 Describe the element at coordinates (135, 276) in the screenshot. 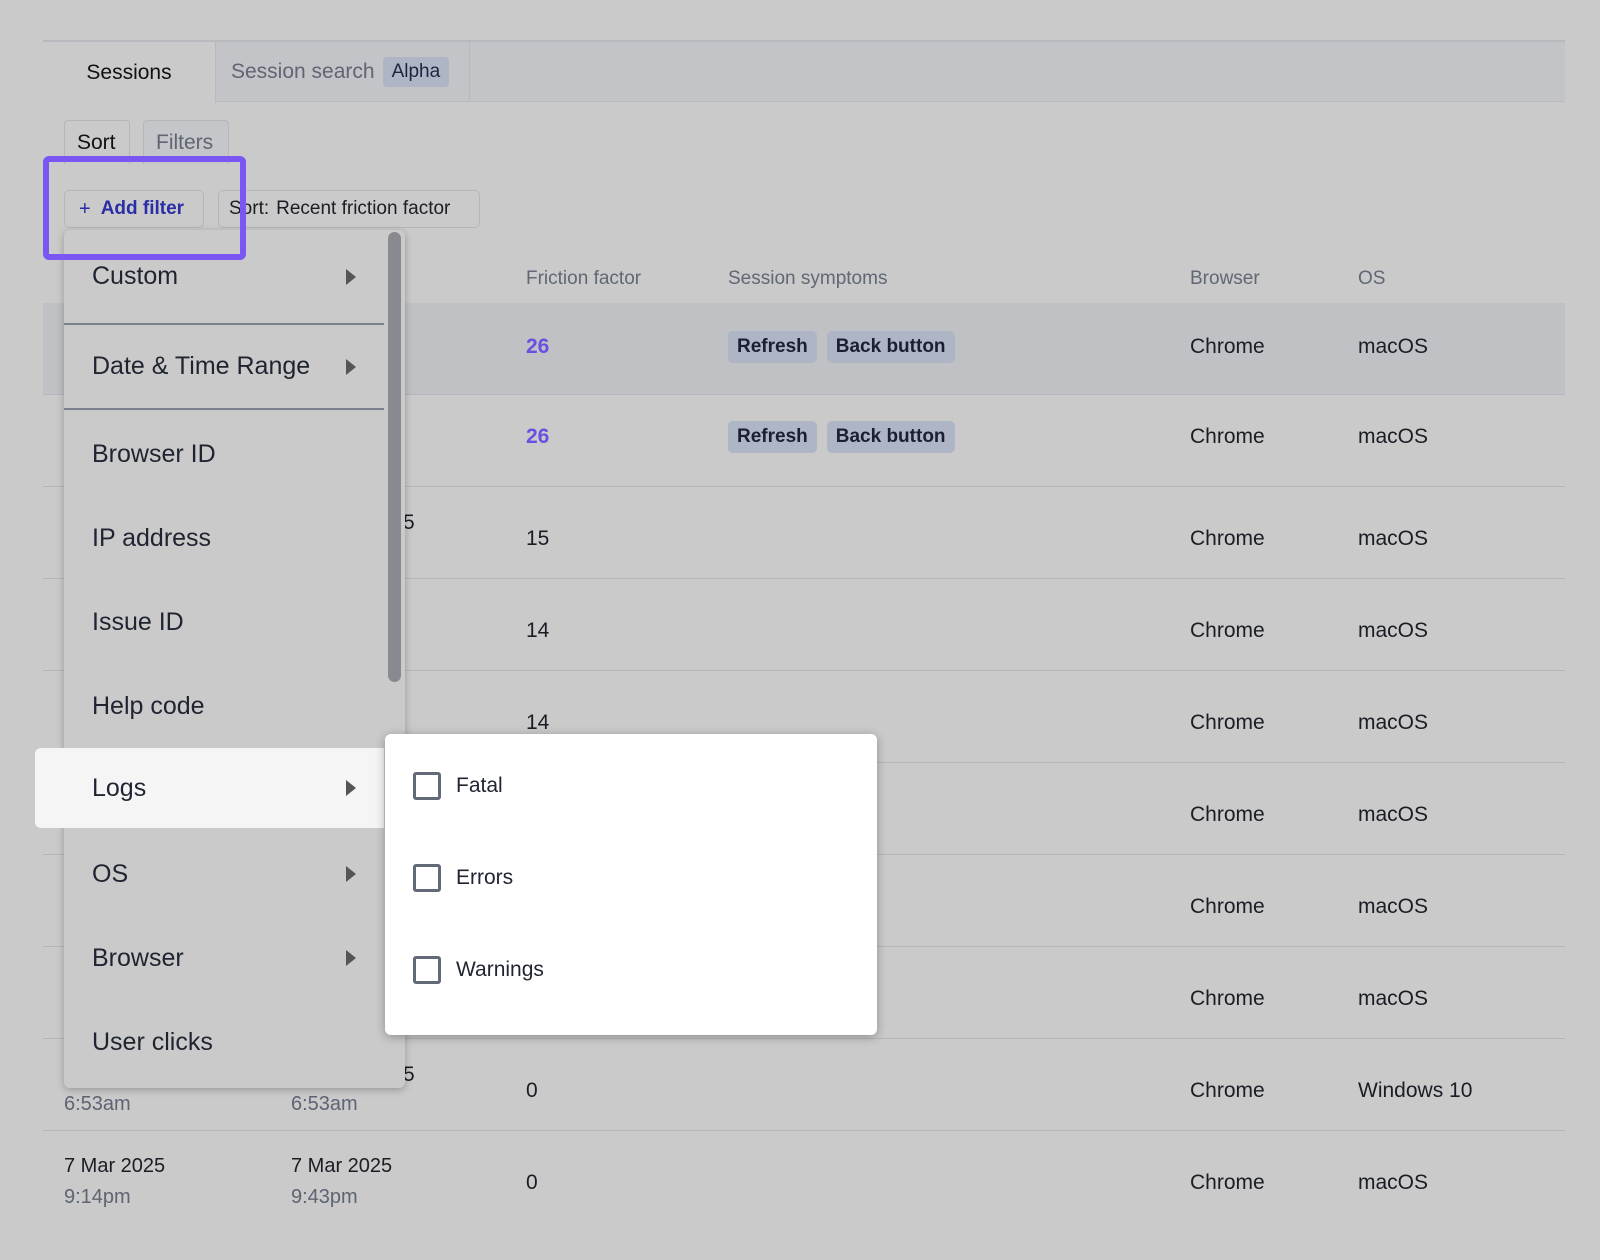

I see `menu-item-label: Custom` at that location.